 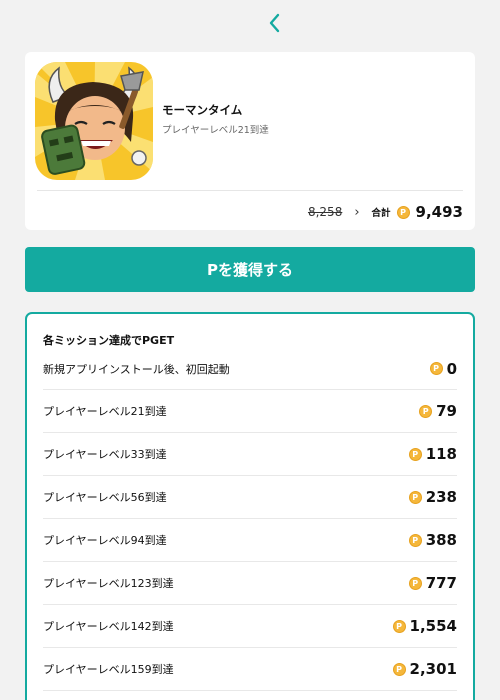 I want to click on reward-value: 238, so click(x=441, y=497).